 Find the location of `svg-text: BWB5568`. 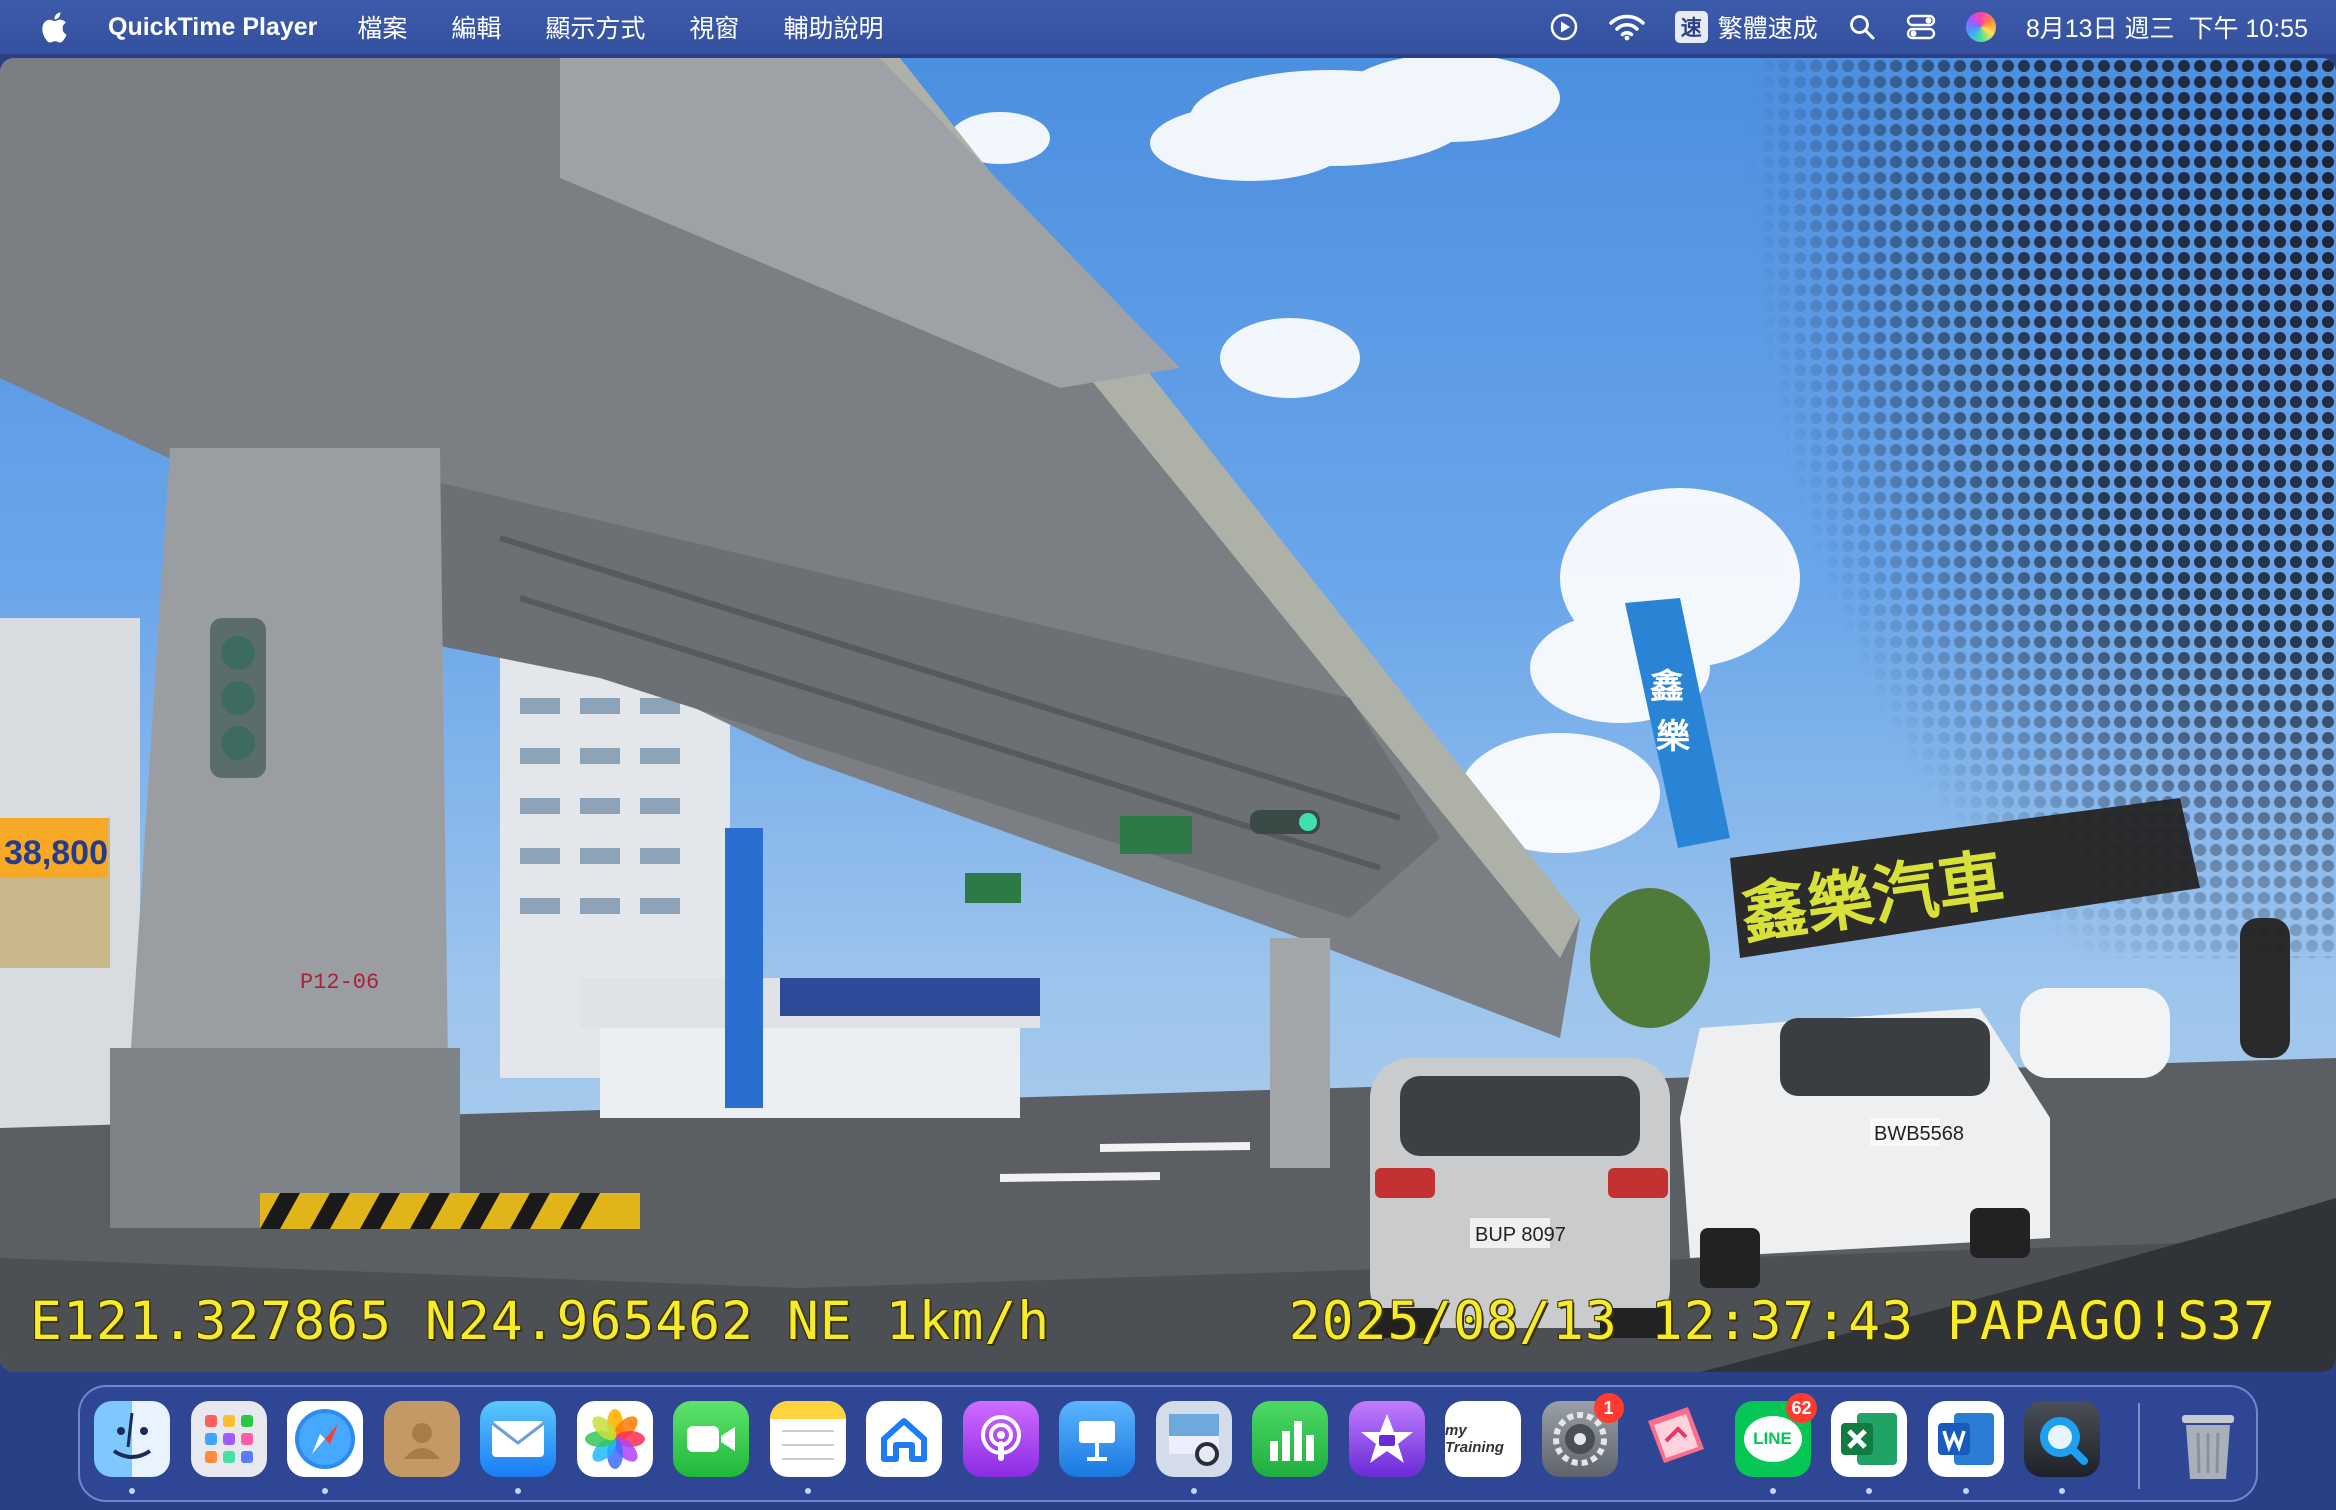

svg-text: BWB5568 is located at coordinates (1919, 1134).